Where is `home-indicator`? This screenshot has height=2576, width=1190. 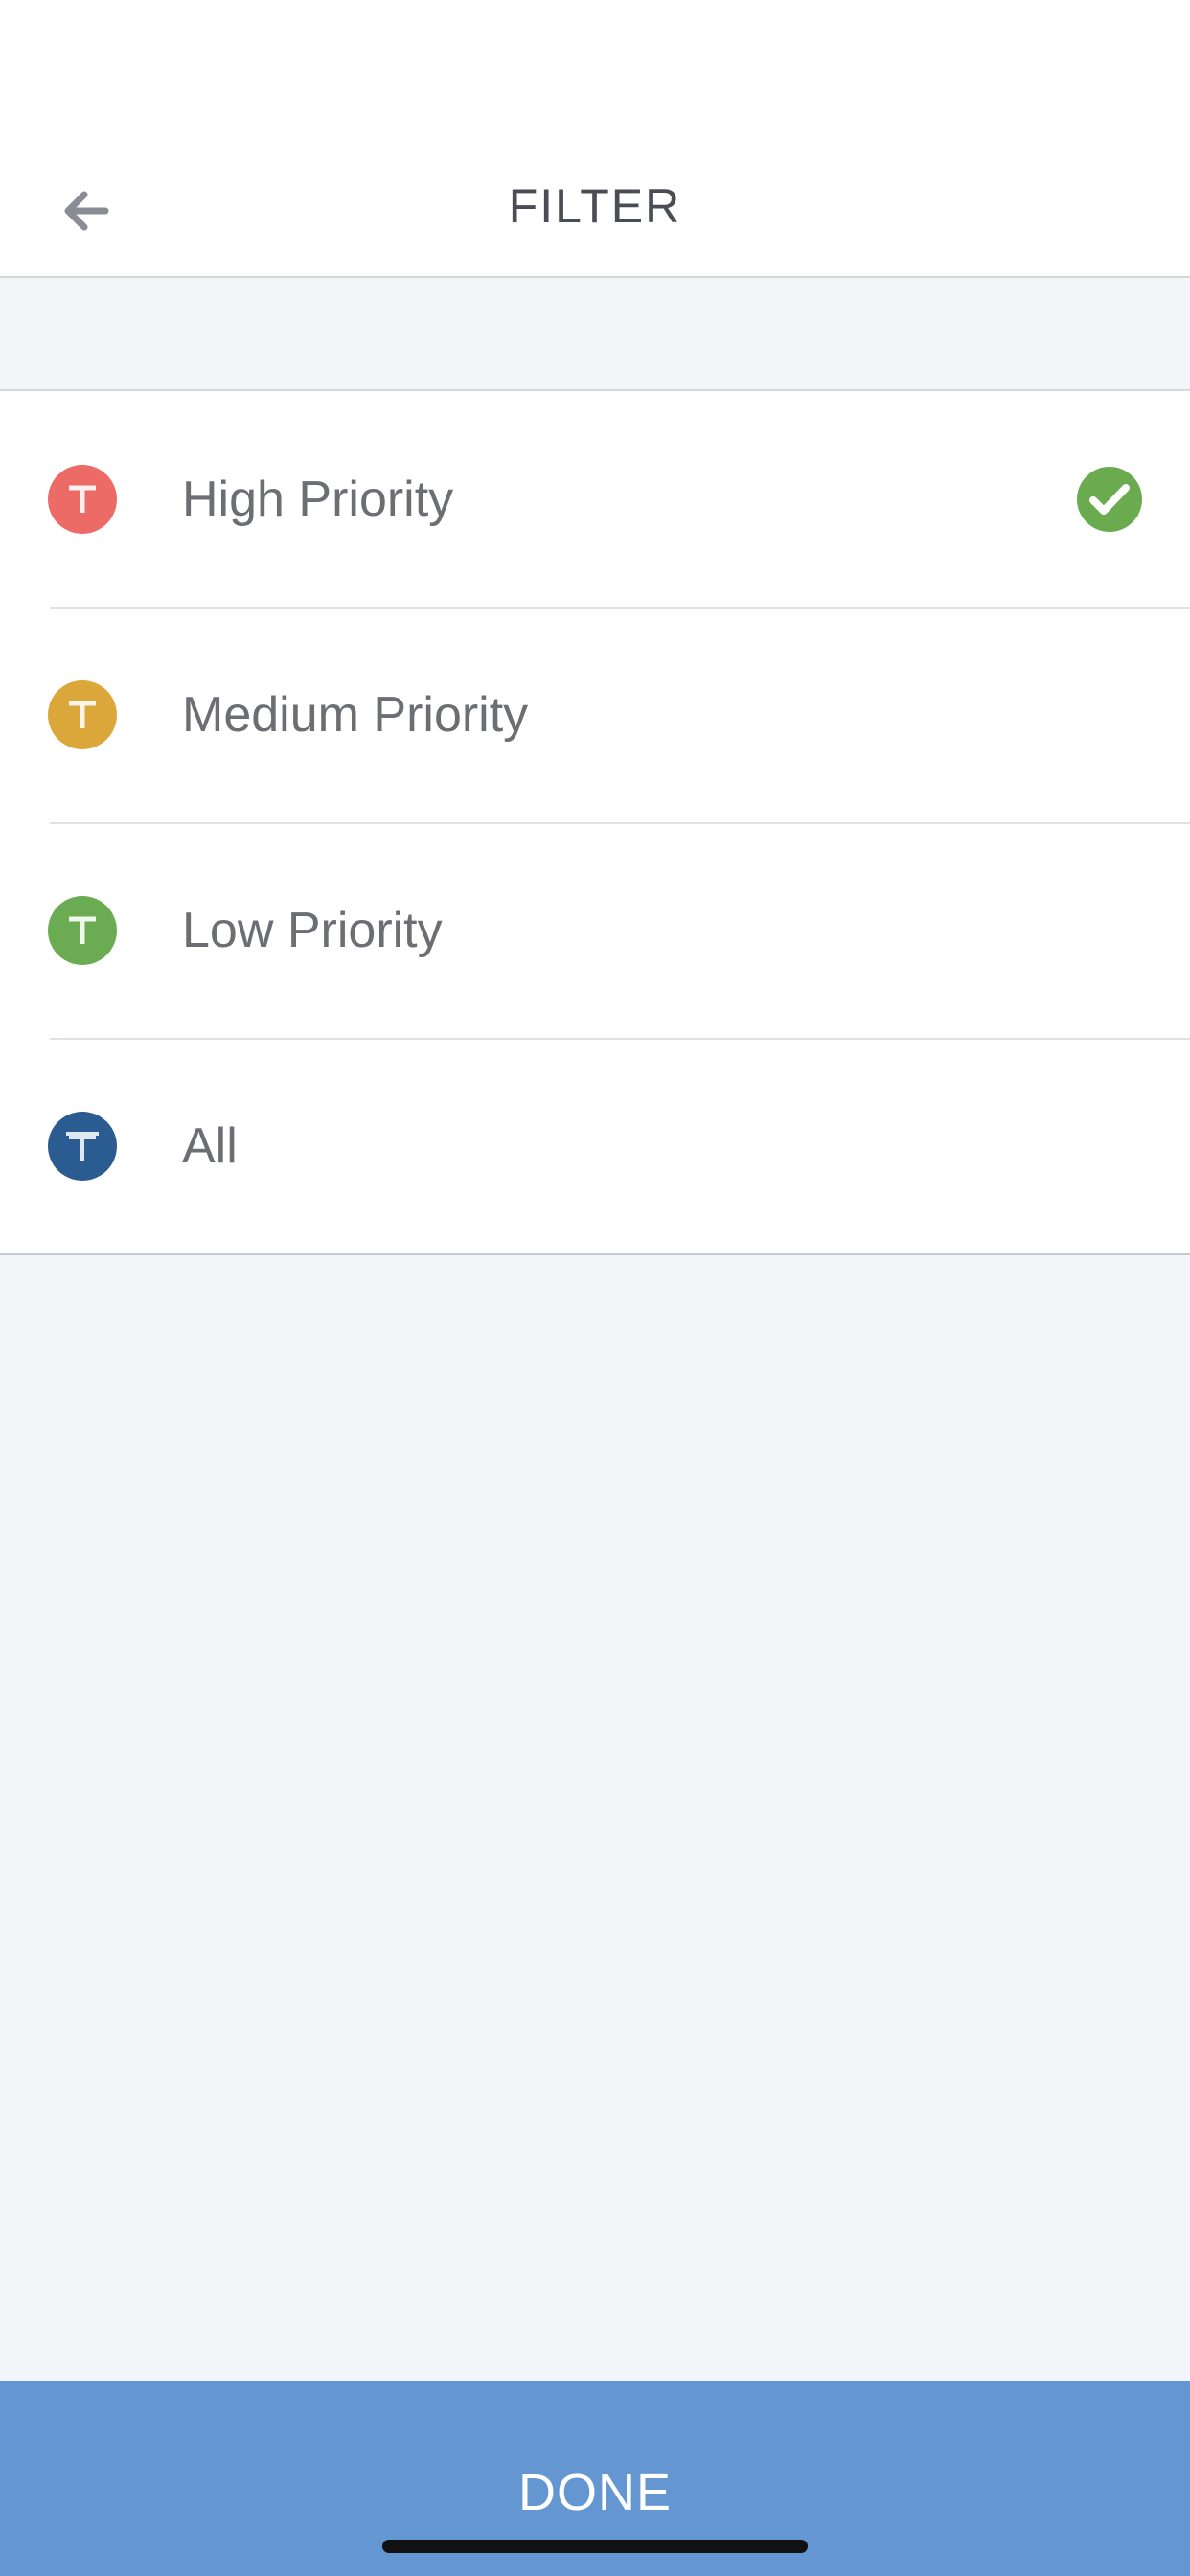
home-indicator is located at coordinates (595, 2546).